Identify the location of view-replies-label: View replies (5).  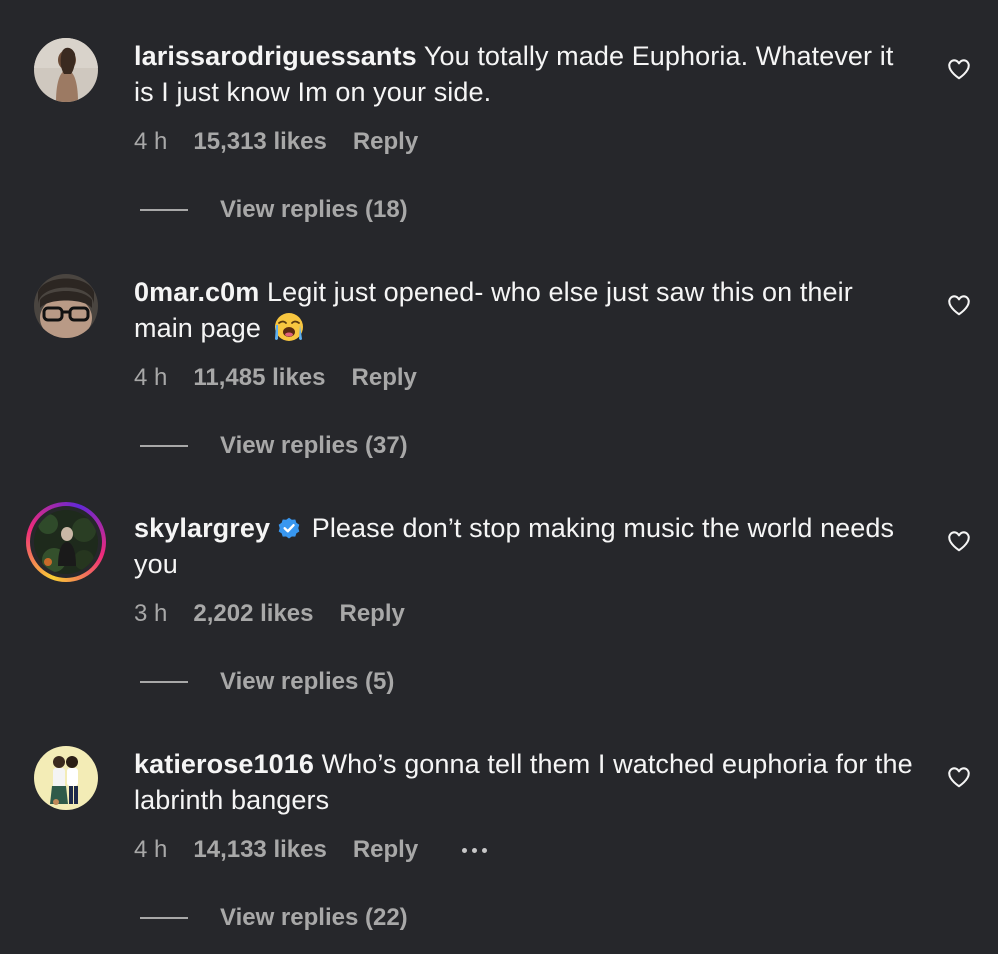
(307, 681).